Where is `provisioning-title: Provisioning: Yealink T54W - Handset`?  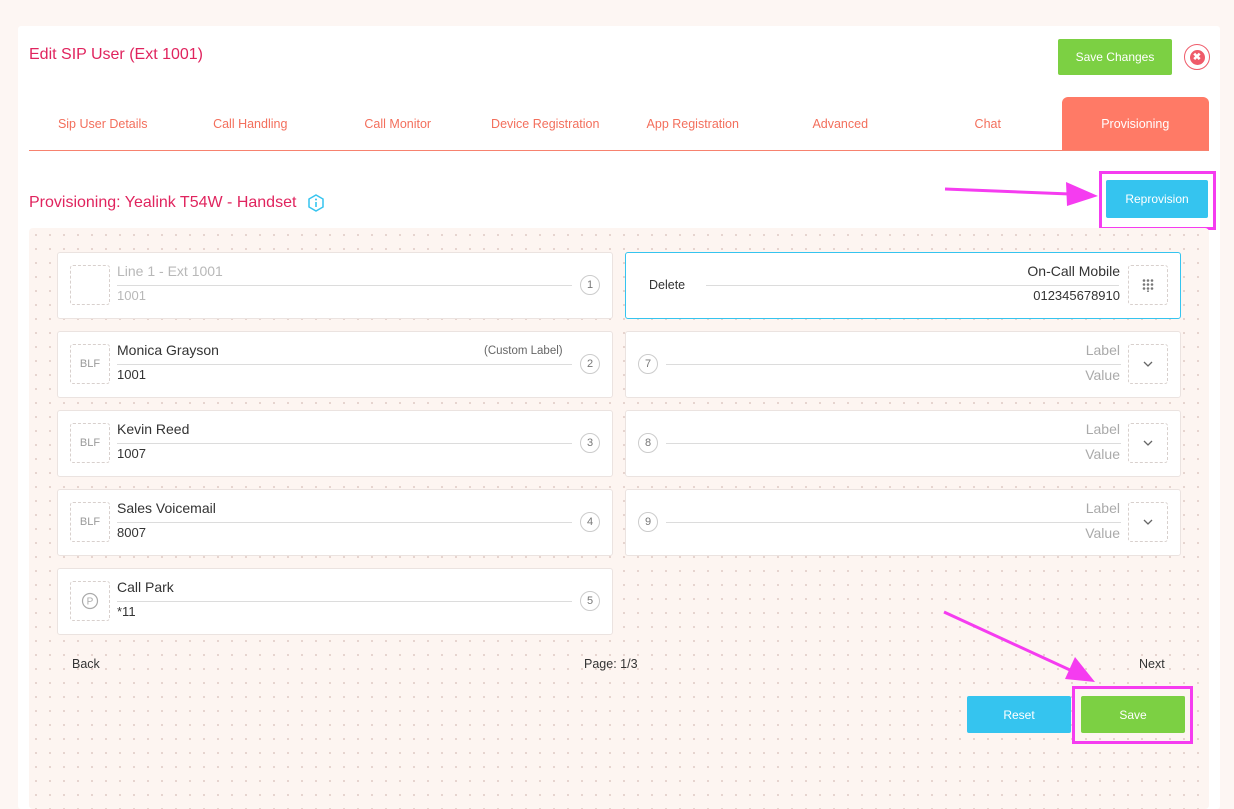
provisioning-title: Provisioning: Yealink T54W - Handset is located at coordinates (177, 203).